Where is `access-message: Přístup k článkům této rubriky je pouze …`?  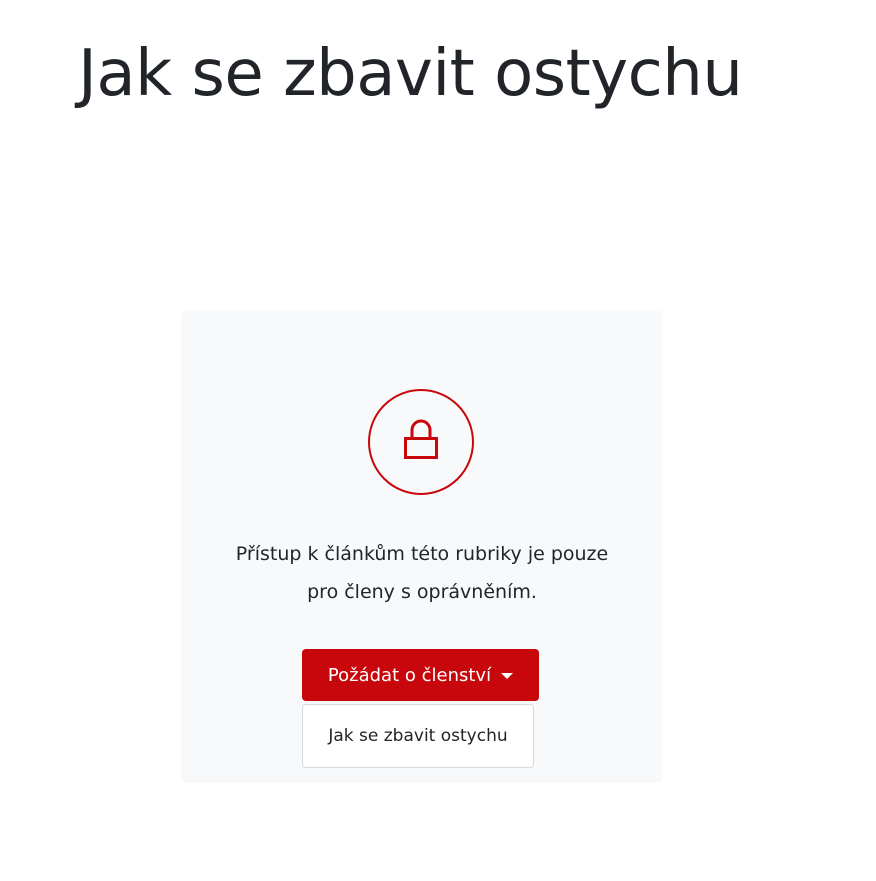 access-message: Přístup k článkům této rubriky je pouze … is located at coordinates (422, 573).